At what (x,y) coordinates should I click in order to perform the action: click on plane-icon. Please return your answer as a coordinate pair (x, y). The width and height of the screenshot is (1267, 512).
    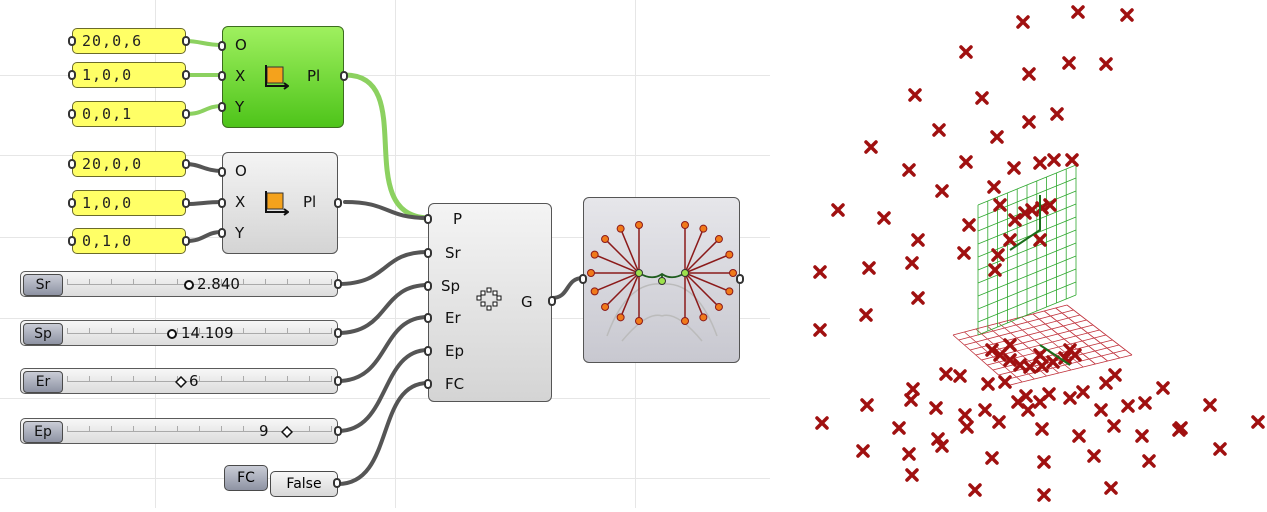
    Looking at the image, I should click on (277, 203).